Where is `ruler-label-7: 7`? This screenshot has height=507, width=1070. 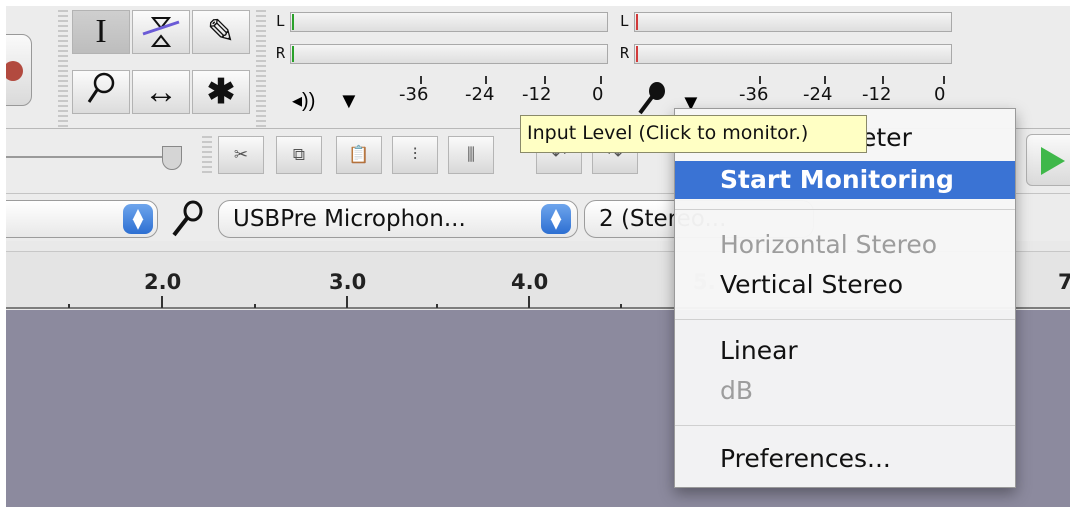 ruler-label-7: 7 is located at coordinates (1064, 282).